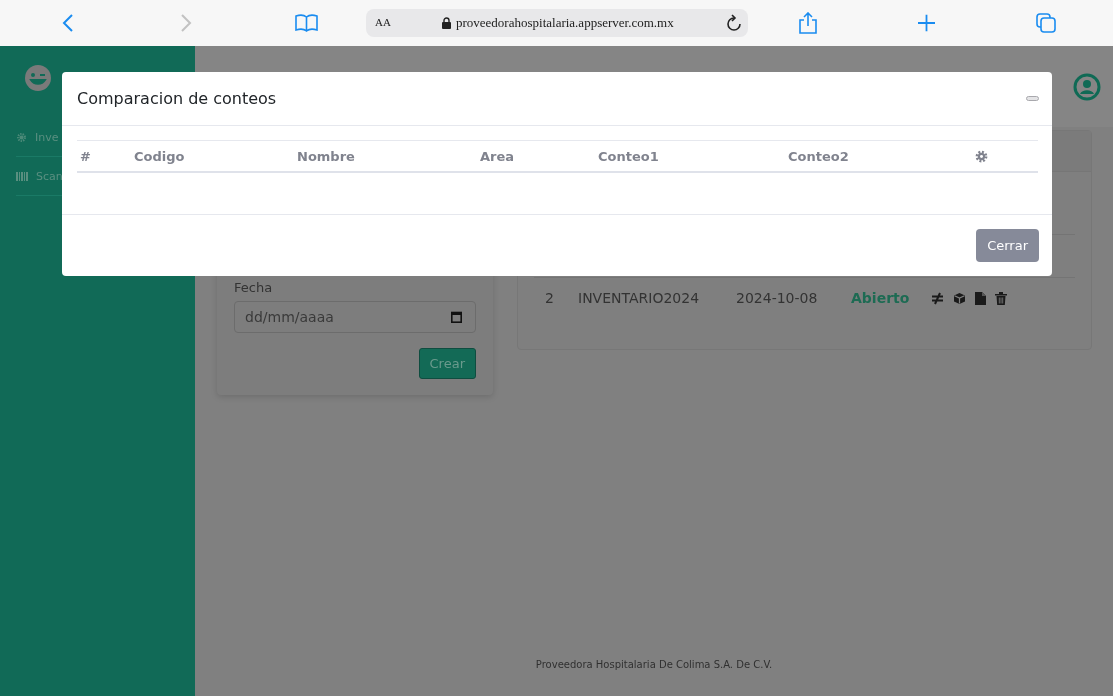  Describe the element at coordinates (355, 317) in the screenshot. I see `date-field: dd/mm/aaaa` at that location.